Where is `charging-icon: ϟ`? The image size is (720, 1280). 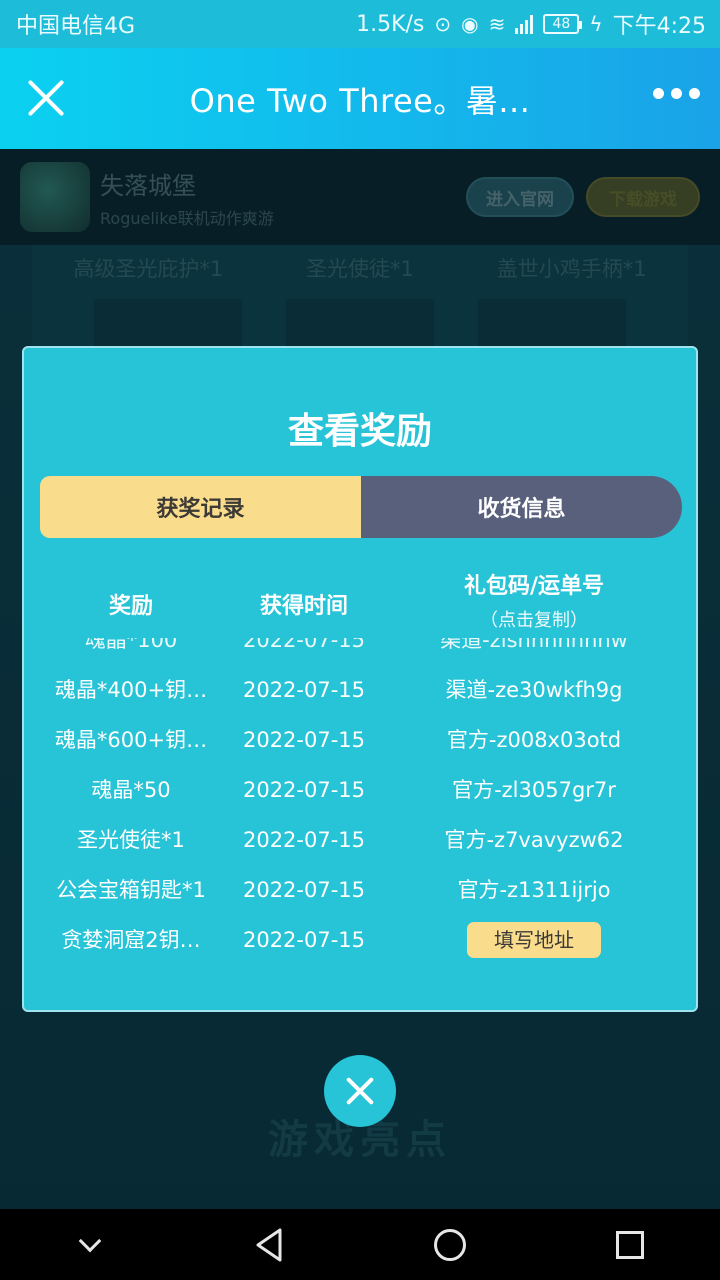
charging-icon: ϟ is located at coordinates (596, 24).